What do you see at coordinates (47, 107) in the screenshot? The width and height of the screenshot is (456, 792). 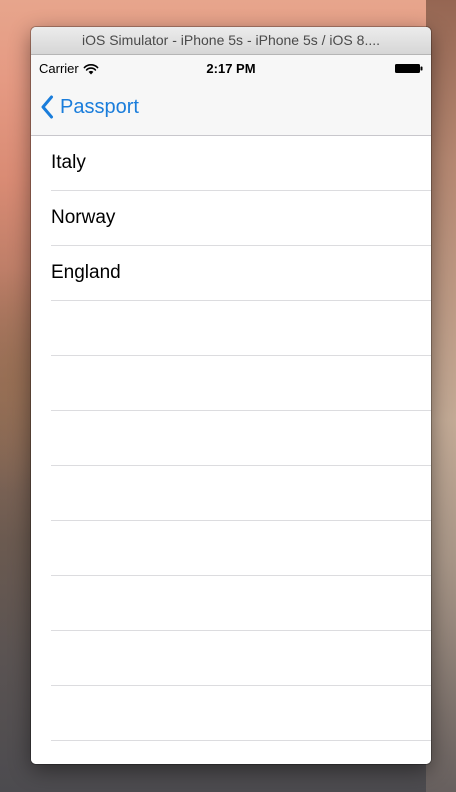 I see `chevron-left-icon` at bounding box center [47, 107].